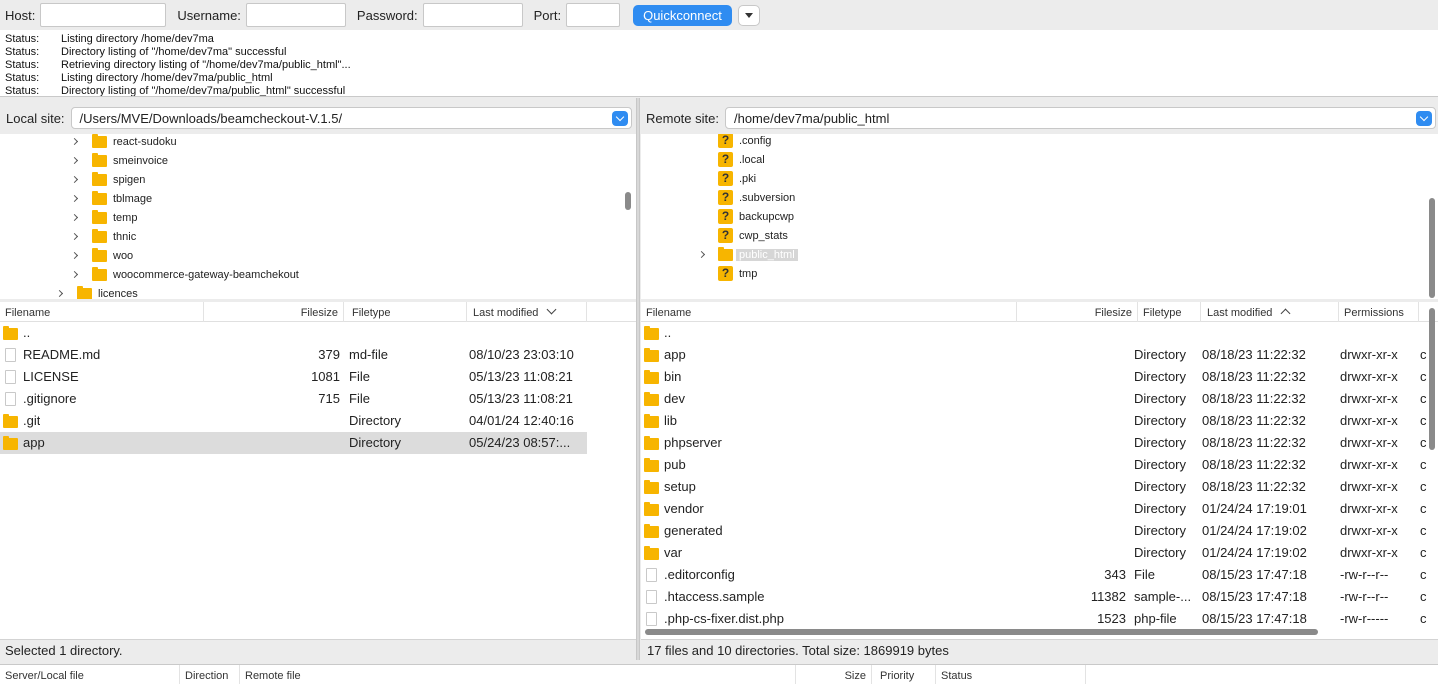 This screenshot has height=697, width=1438. Describe the element at coordinates (756, 197) in the screenshot. I see `tree-item: ? .subversion` at that location.